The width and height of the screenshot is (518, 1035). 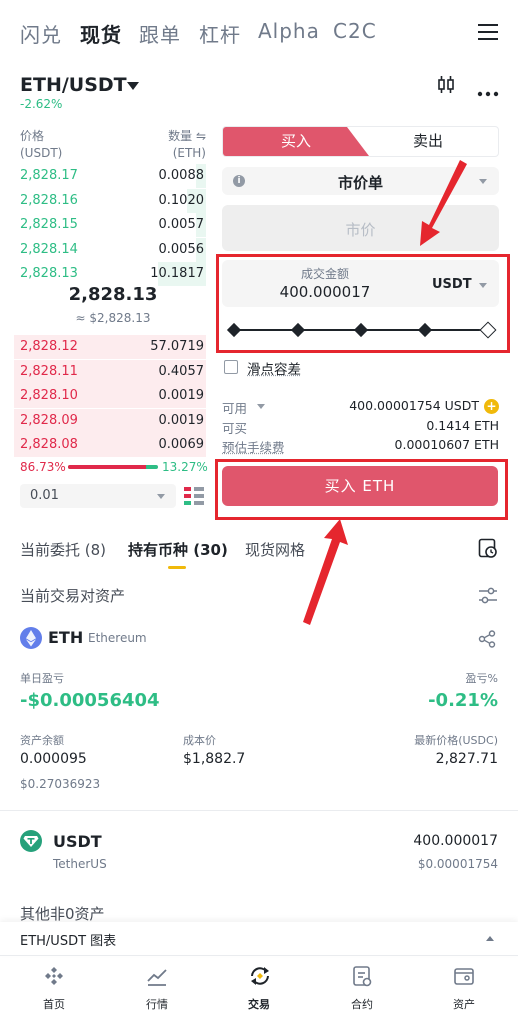 I want to click on orderbook-ask-row: 2,828.10 0.0019, so click(x=110, y=396).